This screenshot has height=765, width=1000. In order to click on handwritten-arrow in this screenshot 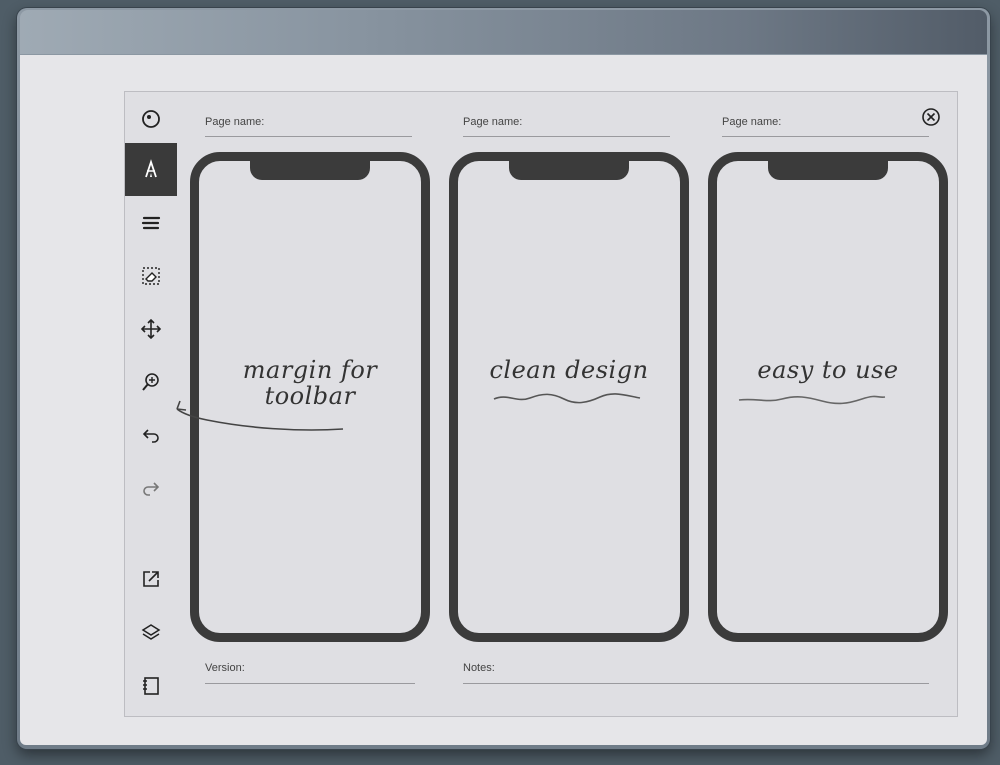, I will do `click(260, 415)`.